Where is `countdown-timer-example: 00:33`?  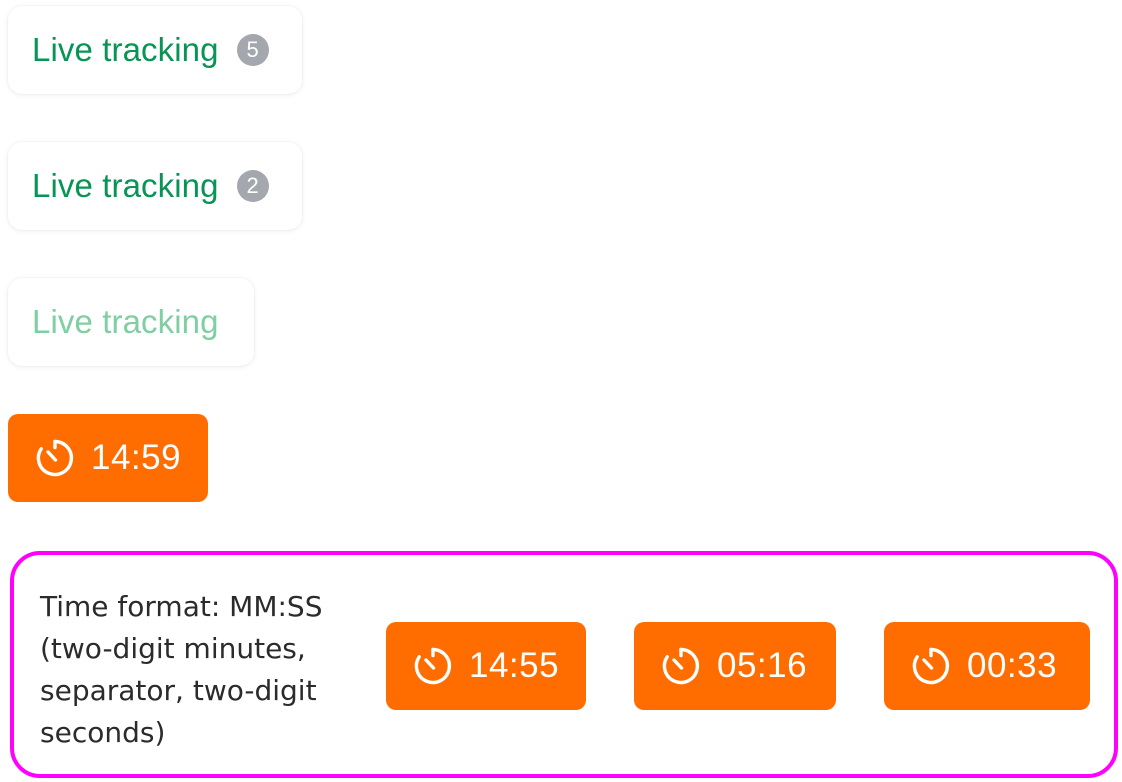 countdown-timer-example: 00:33 is located at coordinates (987, 666).